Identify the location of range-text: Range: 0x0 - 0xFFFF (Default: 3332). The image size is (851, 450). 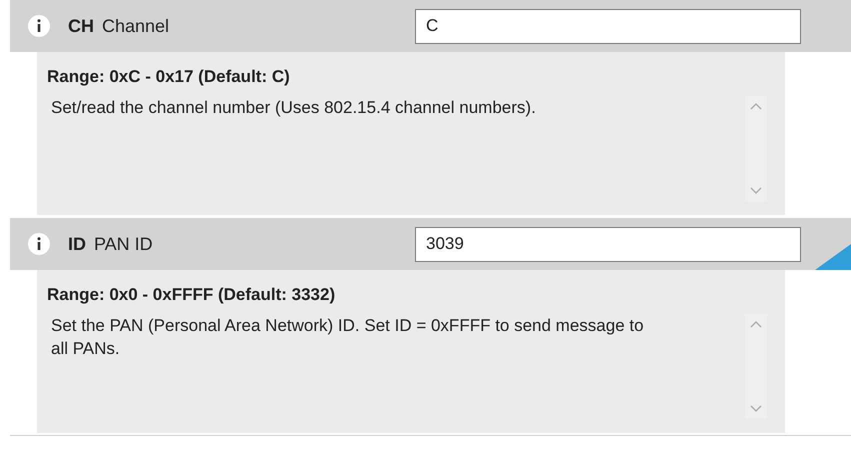
(191, 295).